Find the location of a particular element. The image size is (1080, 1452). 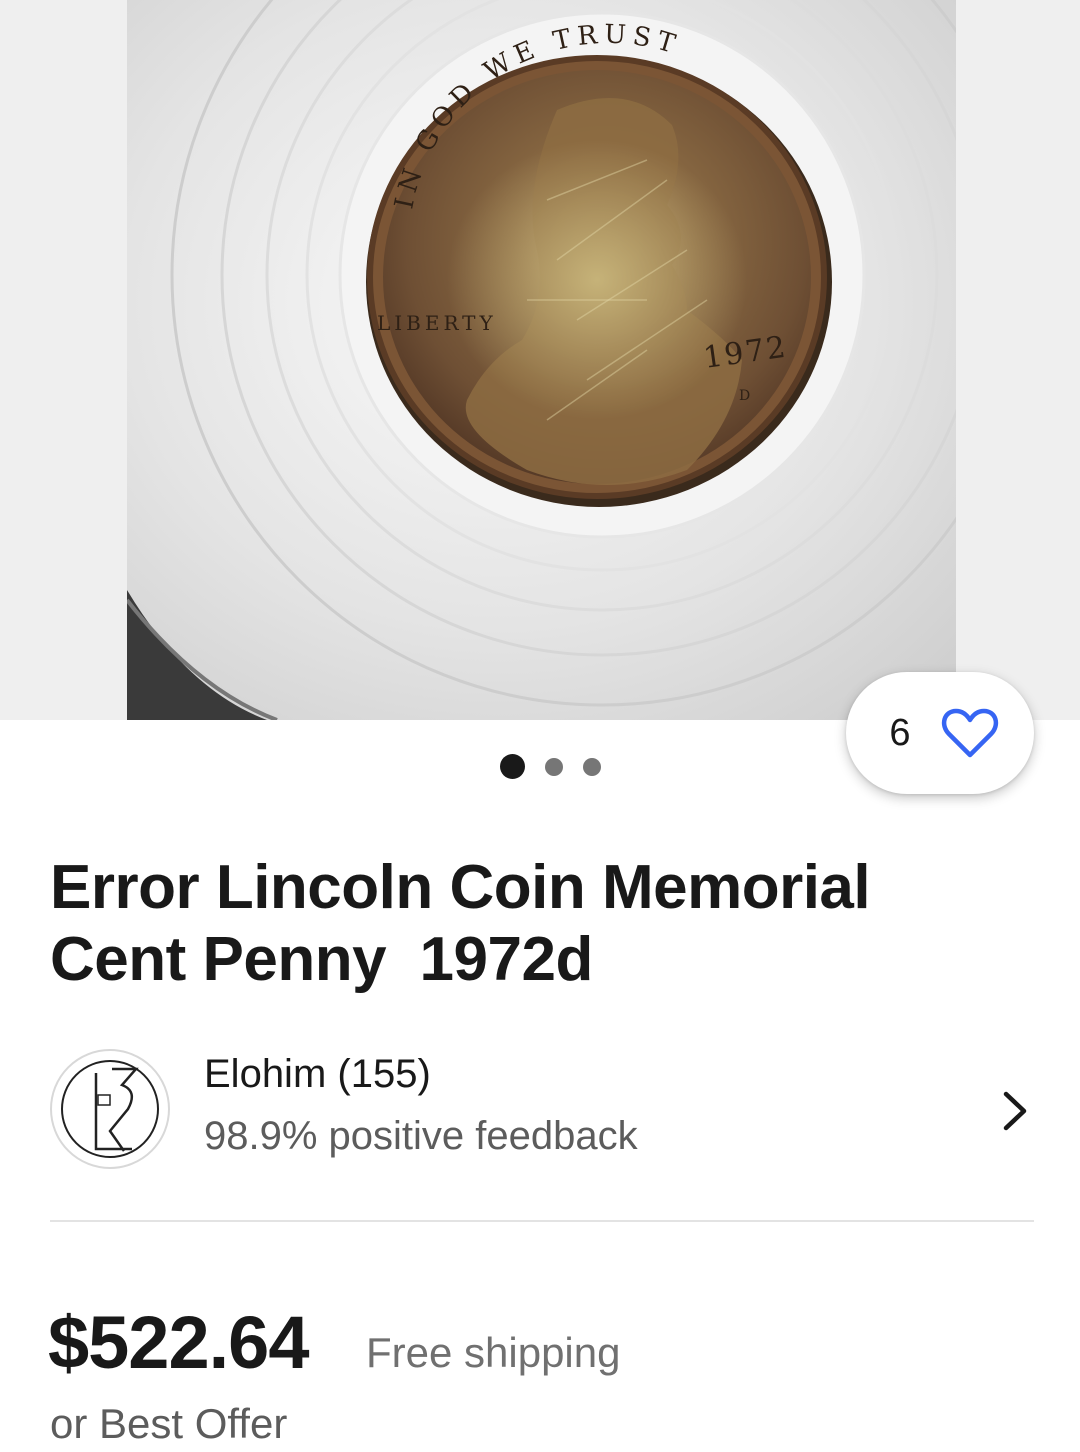

carousel-dot-active is located at coordinates (512, 766).